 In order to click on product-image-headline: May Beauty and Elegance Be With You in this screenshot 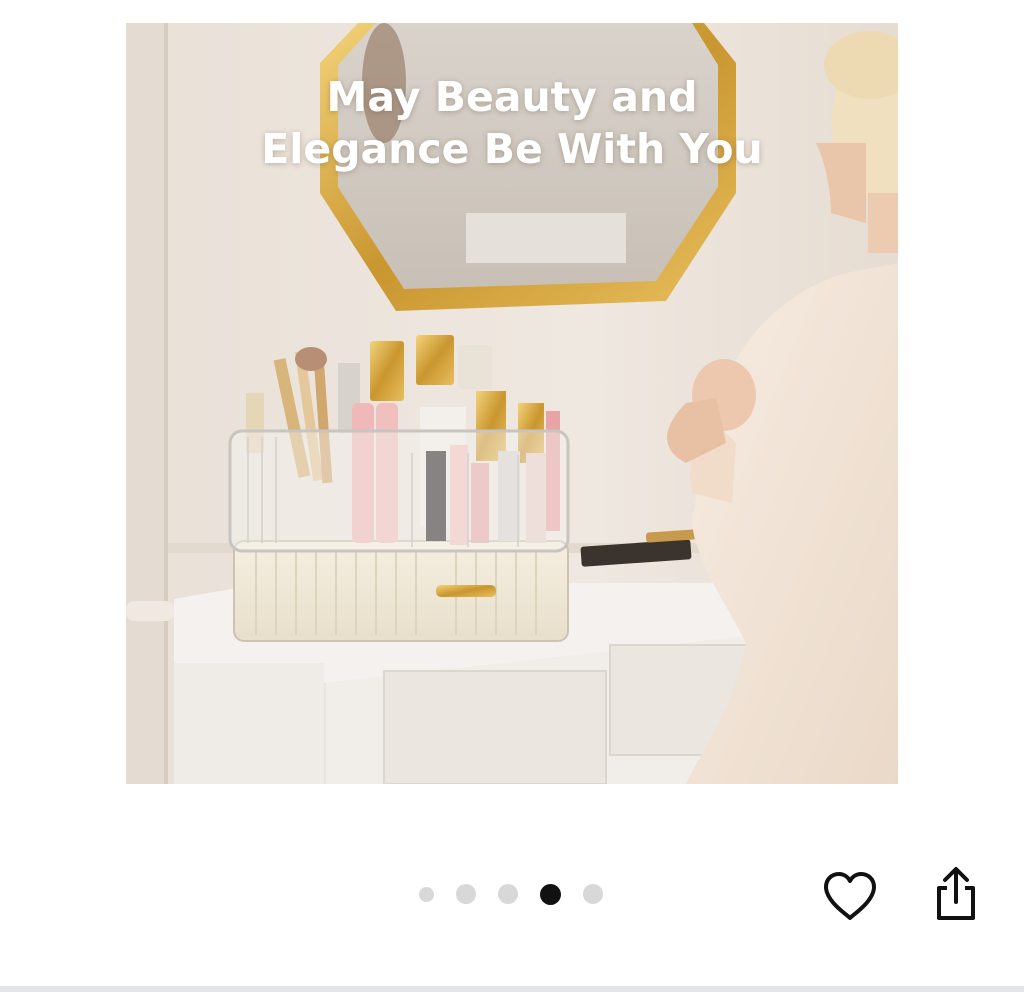, I will do `click(512, 123)`.